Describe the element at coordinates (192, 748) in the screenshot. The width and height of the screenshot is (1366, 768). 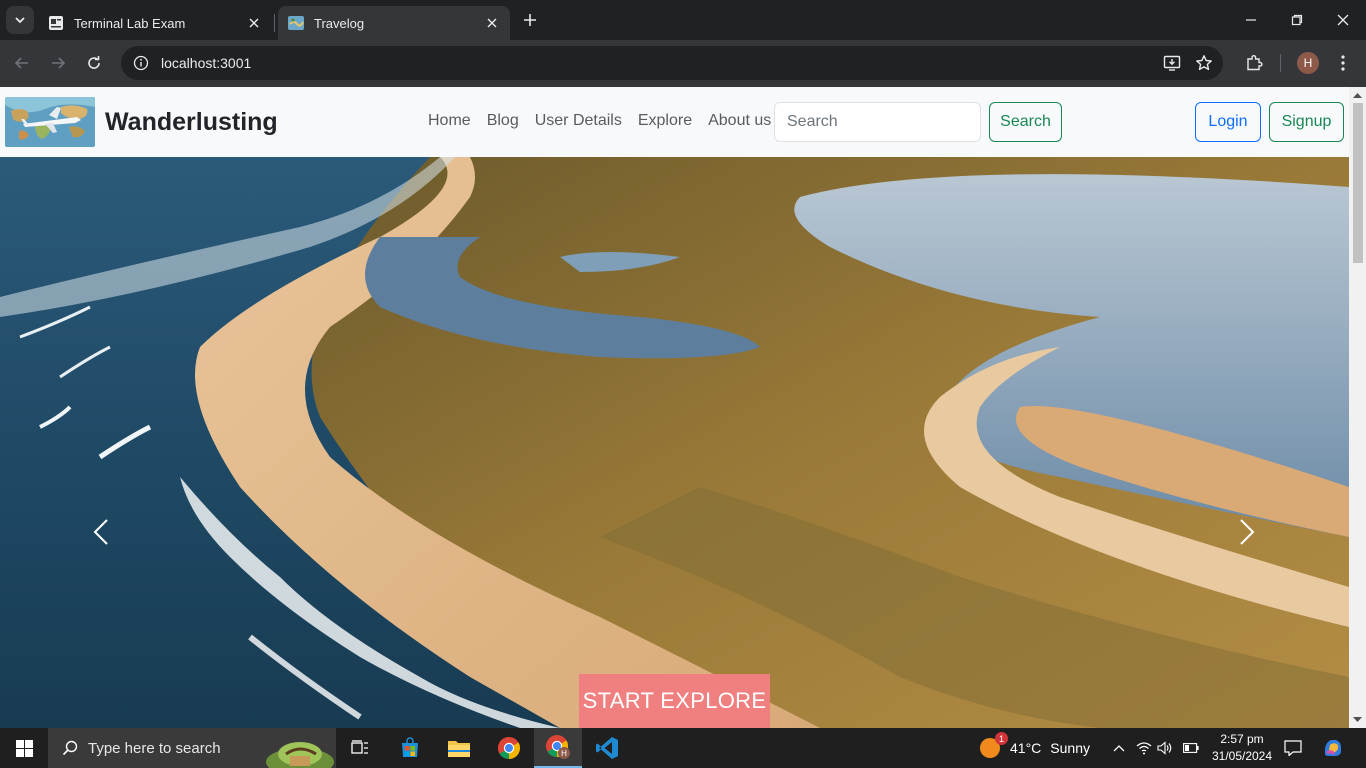
I see `taskbar-search-box: Type here to search` at that location.